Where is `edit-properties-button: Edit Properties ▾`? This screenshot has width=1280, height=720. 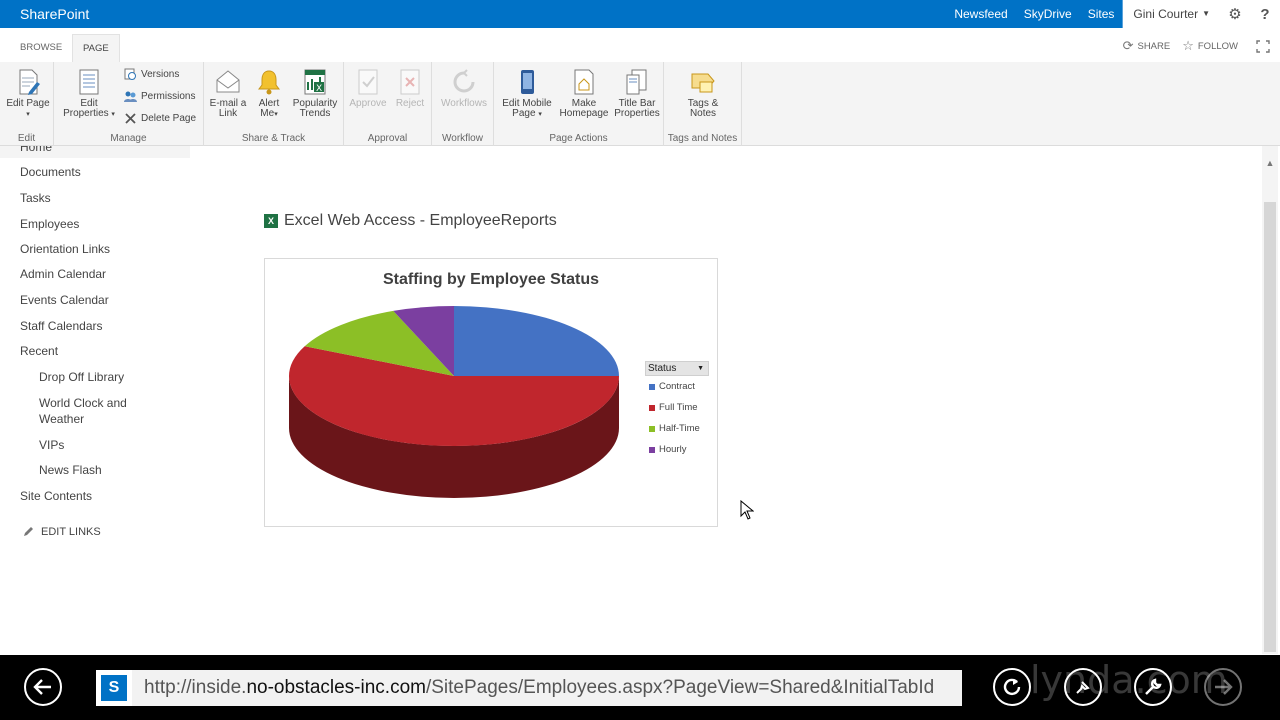
edit-properties-button: Edit Properties ▾ is located at coordinates (89, 94).